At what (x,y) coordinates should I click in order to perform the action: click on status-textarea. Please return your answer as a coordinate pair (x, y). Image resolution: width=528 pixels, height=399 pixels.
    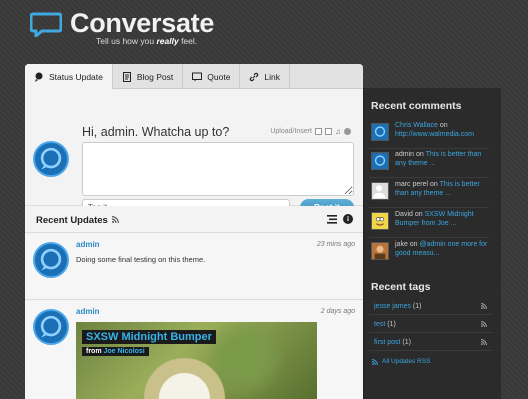
    Looking at the image, I should click on (218, 169).